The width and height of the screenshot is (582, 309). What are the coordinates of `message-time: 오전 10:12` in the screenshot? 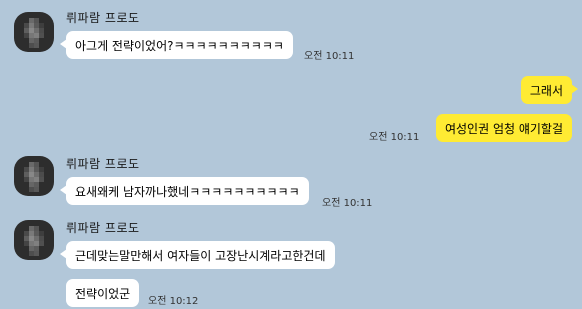 It's located at (173, 301).